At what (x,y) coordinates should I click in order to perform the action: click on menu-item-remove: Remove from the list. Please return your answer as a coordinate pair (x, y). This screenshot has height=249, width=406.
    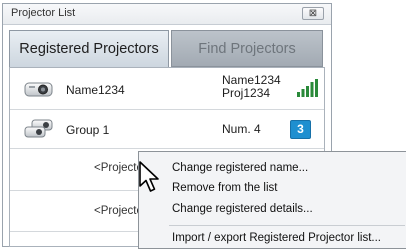
    Looking at the image, I should click on (224, 188).